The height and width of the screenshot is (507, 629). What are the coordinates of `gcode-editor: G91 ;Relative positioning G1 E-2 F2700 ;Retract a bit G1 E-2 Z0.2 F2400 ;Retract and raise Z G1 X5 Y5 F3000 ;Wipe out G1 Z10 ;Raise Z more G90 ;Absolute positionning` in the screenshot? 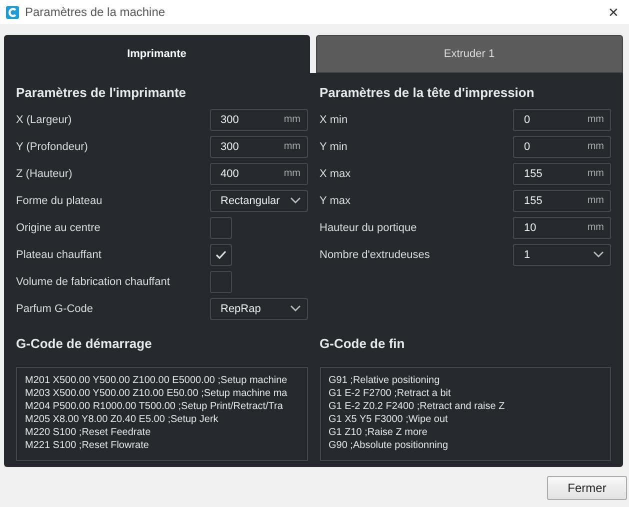 It's located at (465, 414).